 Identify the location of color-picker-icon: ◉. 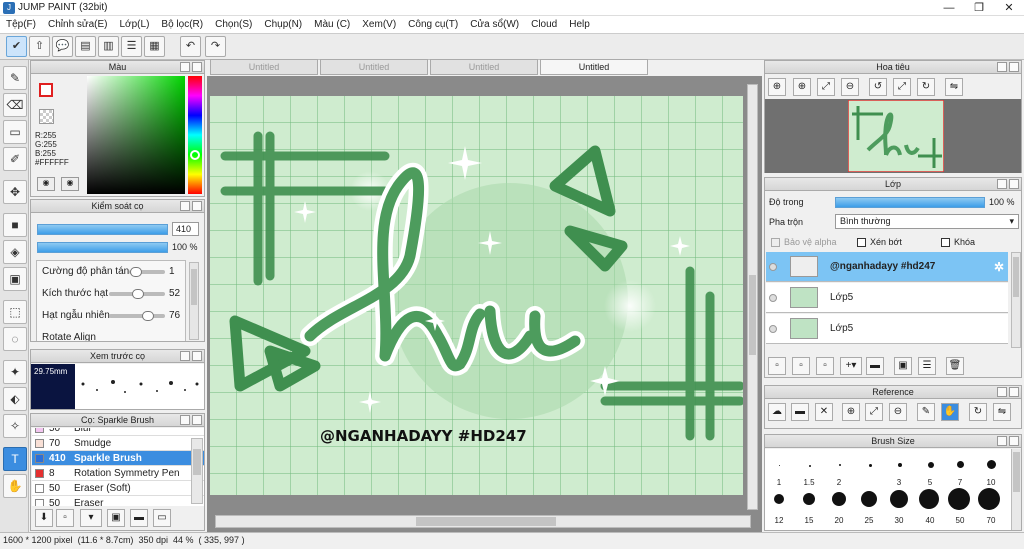
(70, 184).